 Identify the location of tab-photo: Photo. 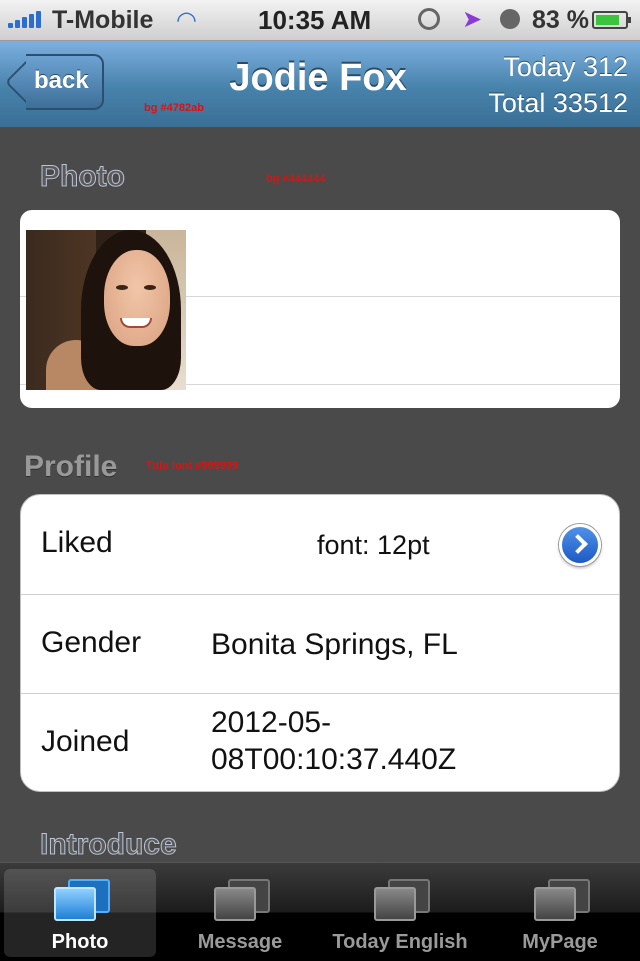
(80, 913).